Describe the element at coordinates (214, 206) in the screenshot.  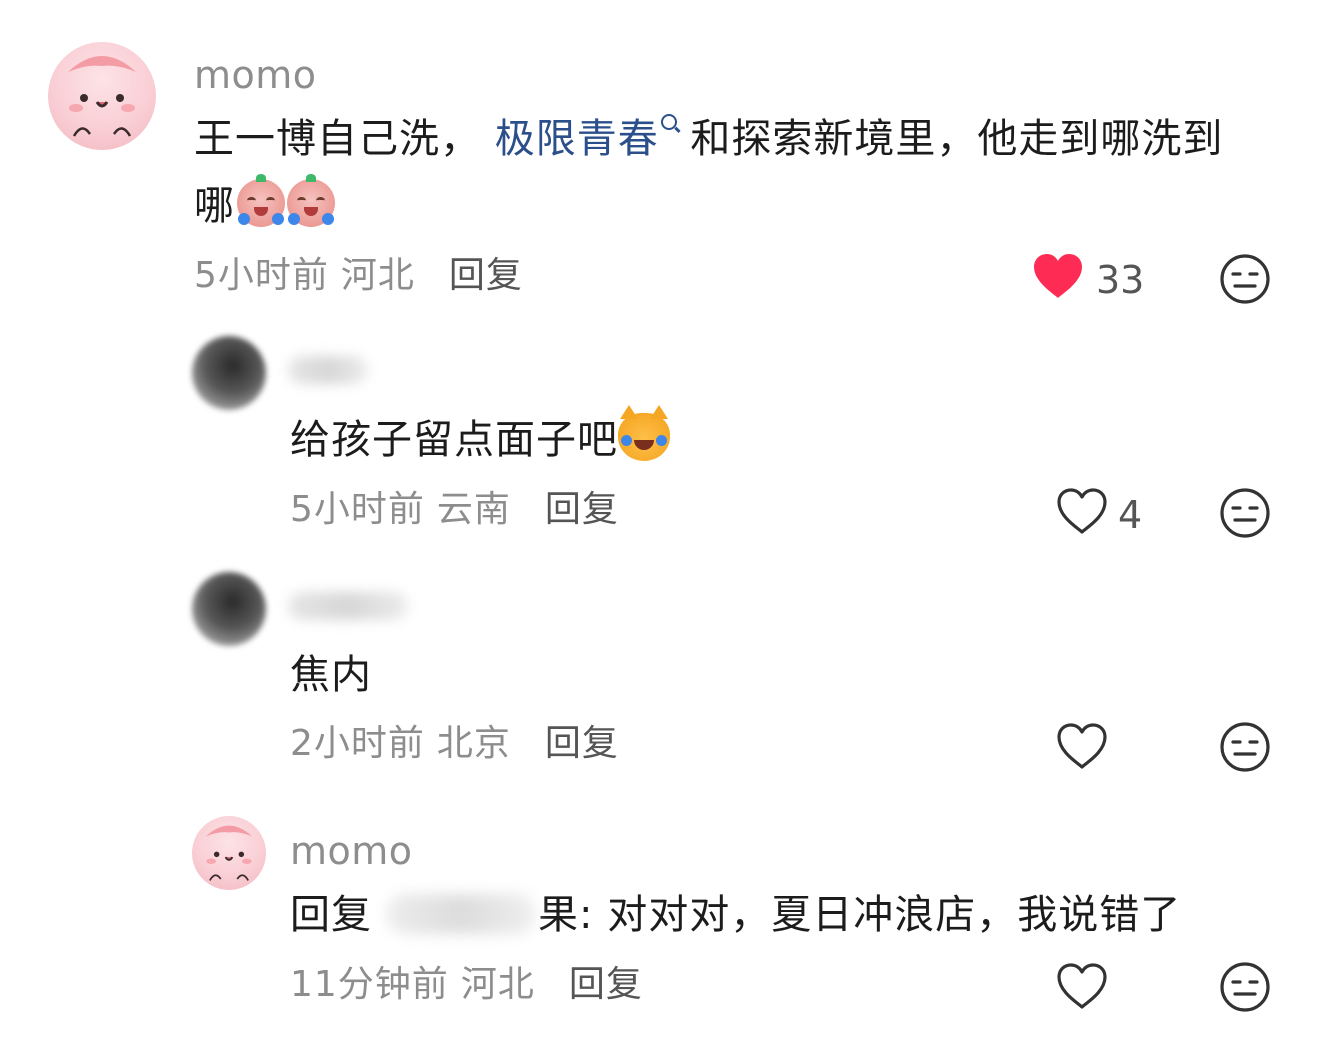
I see `comment-text-part: 哪` at that location.